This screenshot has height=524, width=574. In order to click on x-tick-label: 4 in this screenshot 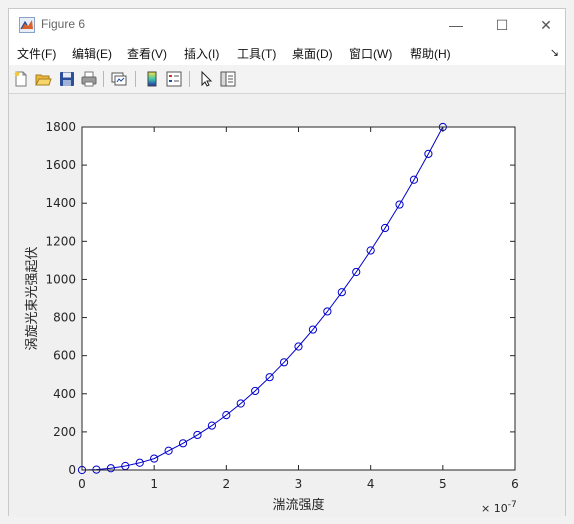, I will do `click(371, 484)`.